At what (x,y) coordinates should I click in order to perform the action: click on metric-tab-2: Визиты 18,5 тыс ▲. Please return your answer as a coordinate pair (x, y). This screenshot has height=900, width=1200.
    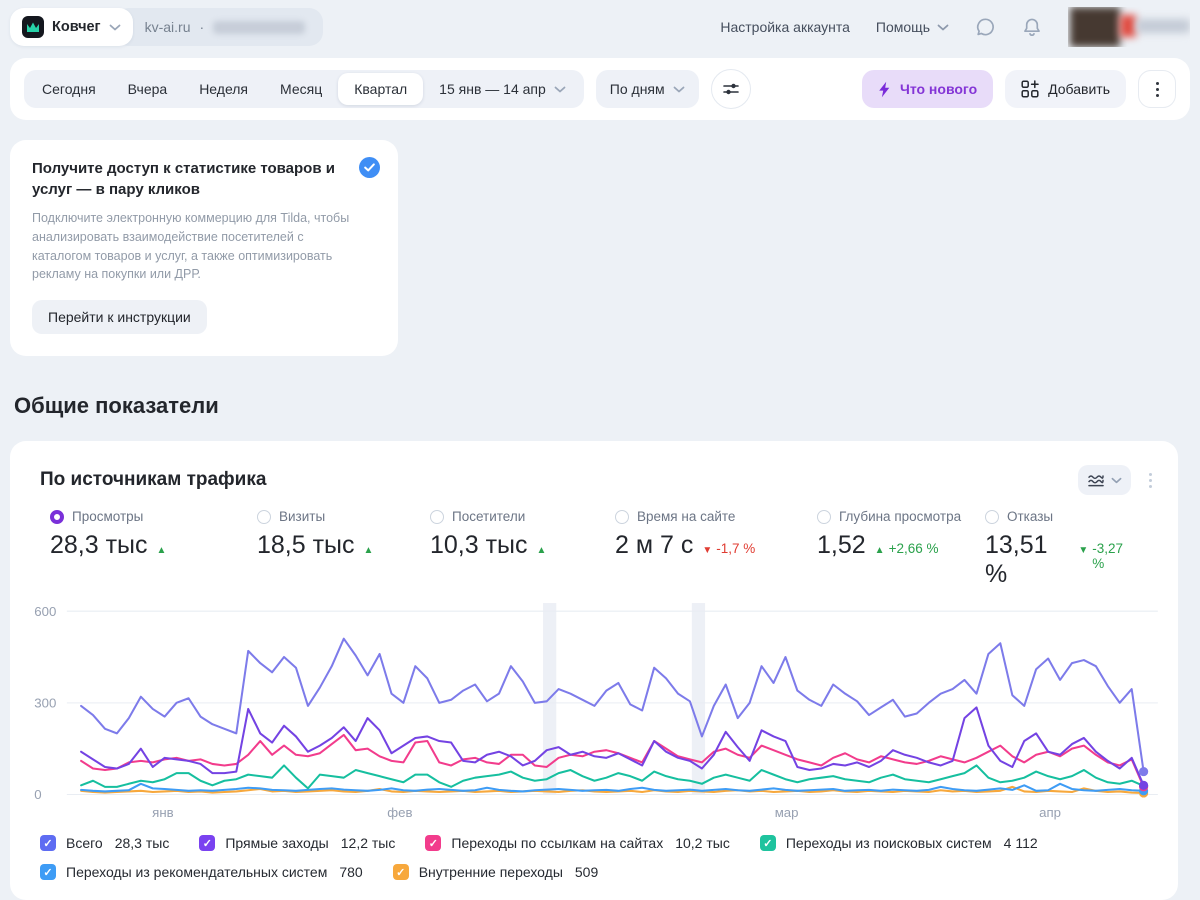
    Looking at the image, I should click on (343, 549).